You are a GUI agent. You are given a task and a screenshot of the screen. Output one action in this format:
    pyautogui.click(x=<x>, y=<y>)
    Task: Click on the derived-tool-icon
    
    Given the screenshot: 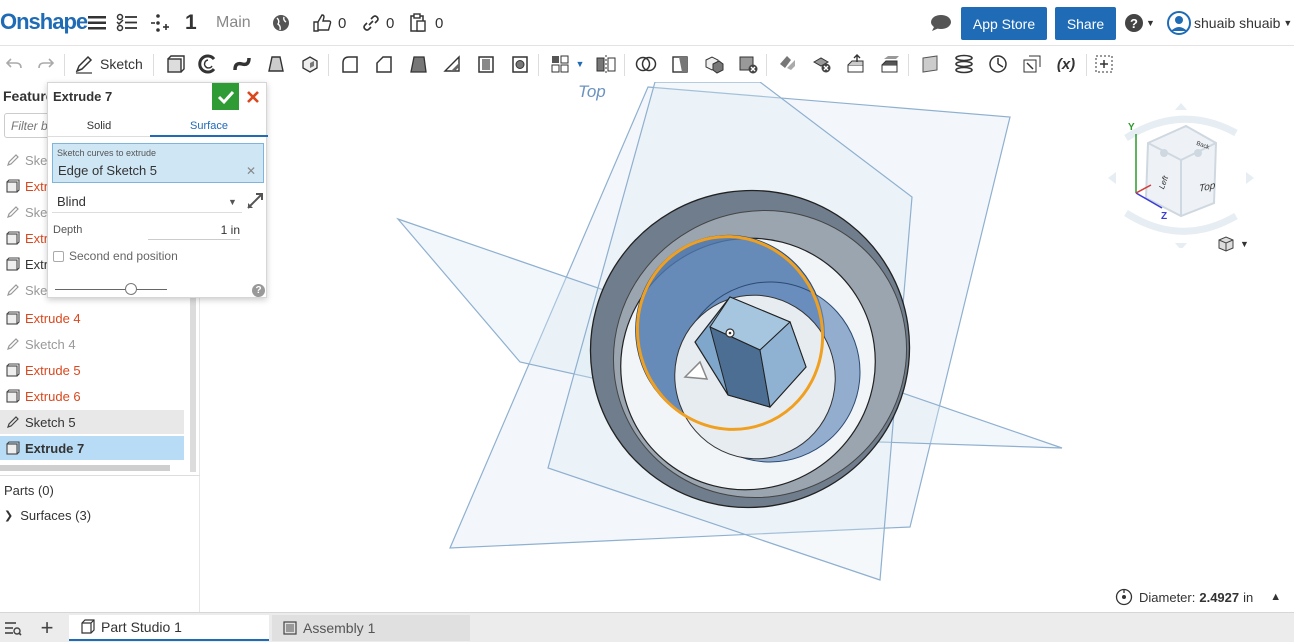 What is the action you would take?
    pyautogui.click(x=1032, y=64)
    